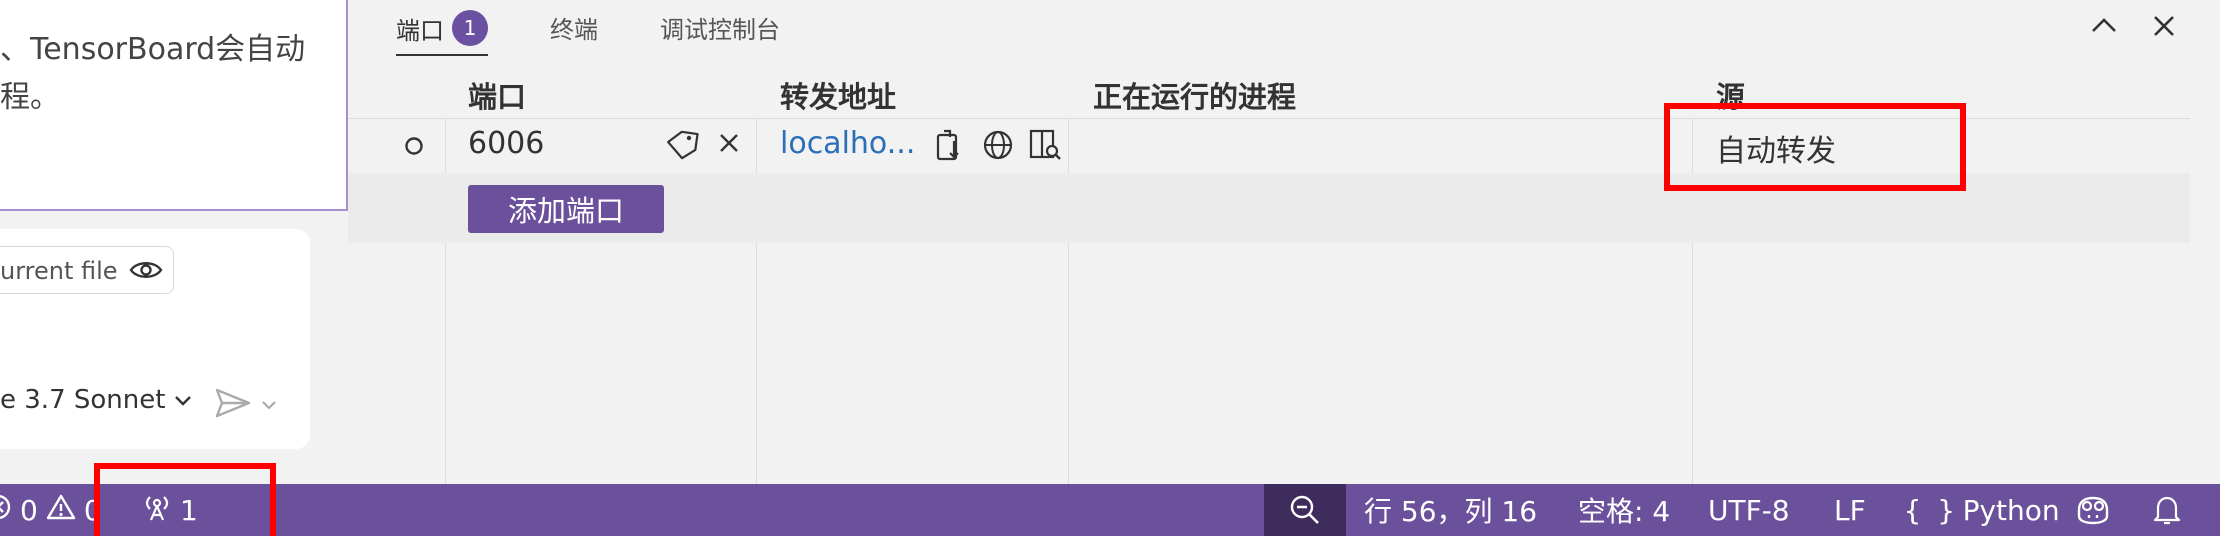 Image resolution: width=2220 pixels, height=536 pixels. I want to click on cursor-position: 行 56，列 16, so click(1450, 510).